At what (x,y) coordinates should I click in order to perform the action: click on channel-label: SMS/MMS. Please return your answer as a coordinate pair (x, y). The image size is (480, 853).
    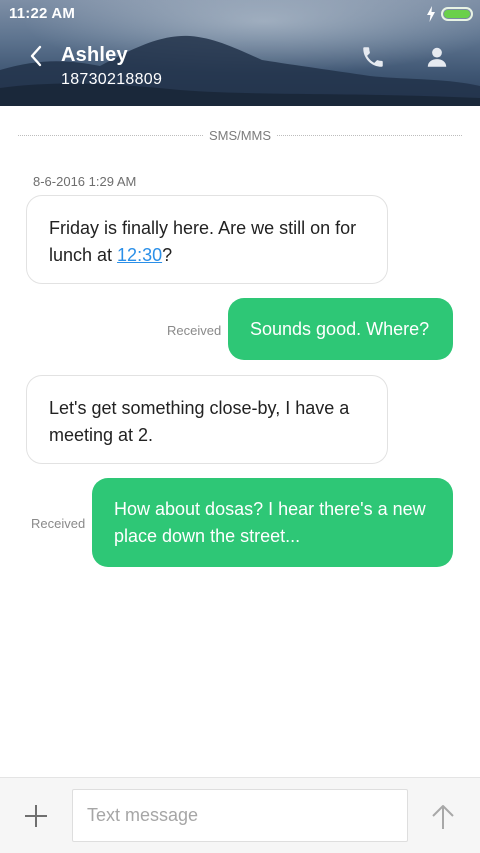
    Looking at the image, I should click on (240, 135).